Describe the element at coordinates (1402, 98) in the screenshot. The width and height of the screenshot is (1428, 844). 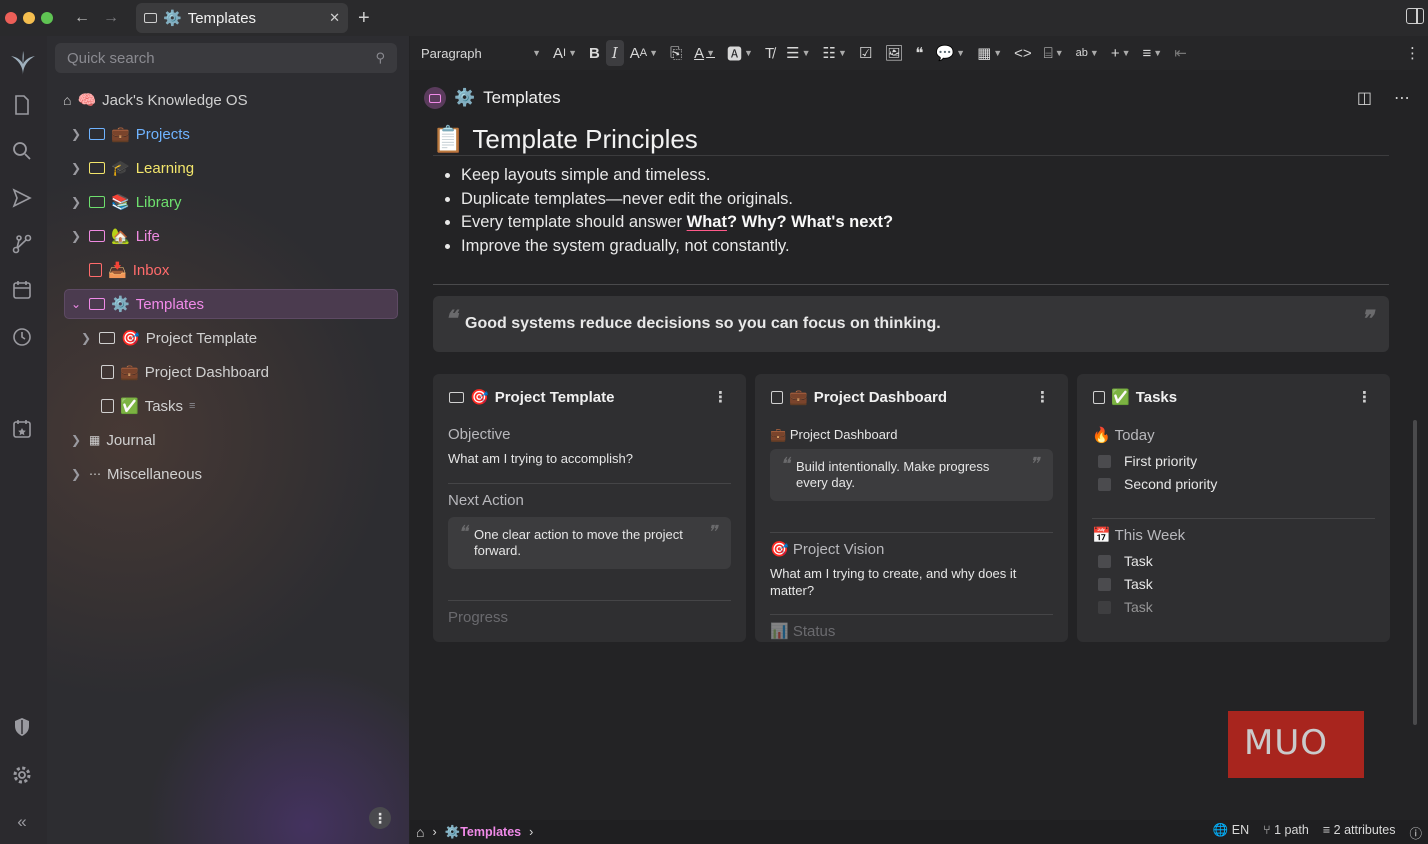
I see `note-actions-menu-icon: ⋯` at that location.